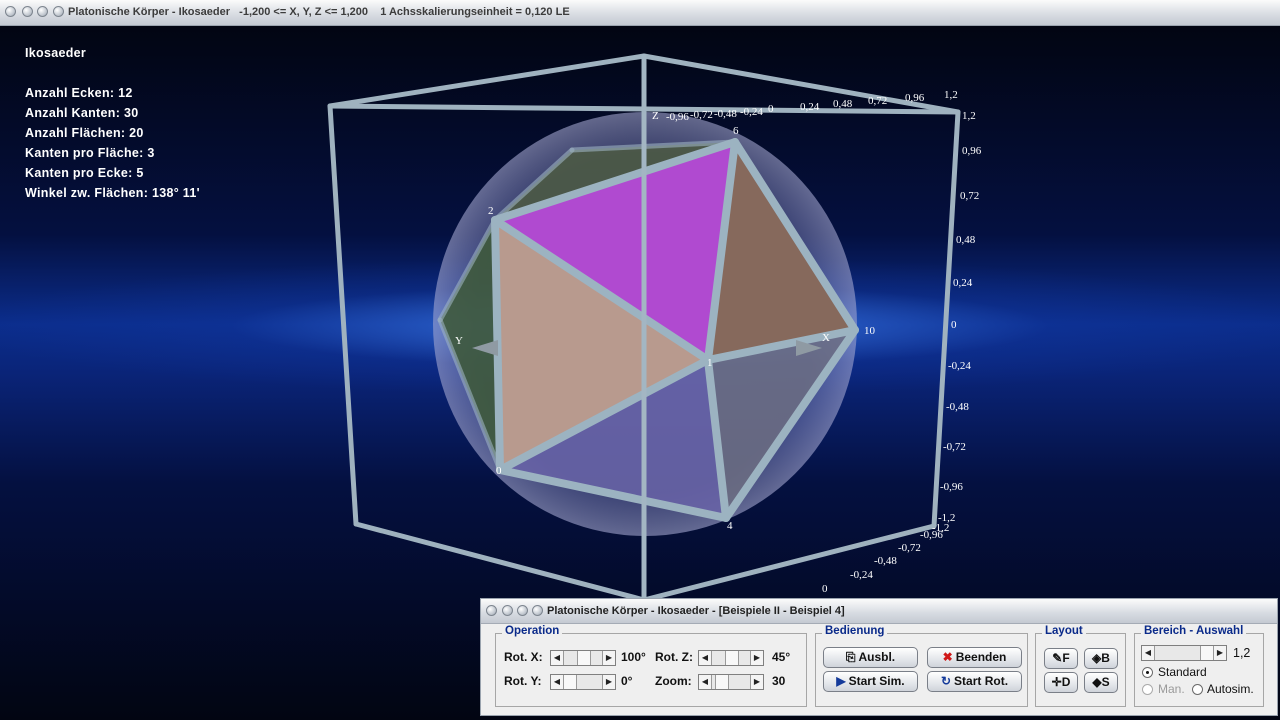  Describe the element at coordinates (1184, 653) in the screenshot. I see `bereich-slider: ◀ ▶` at that location.